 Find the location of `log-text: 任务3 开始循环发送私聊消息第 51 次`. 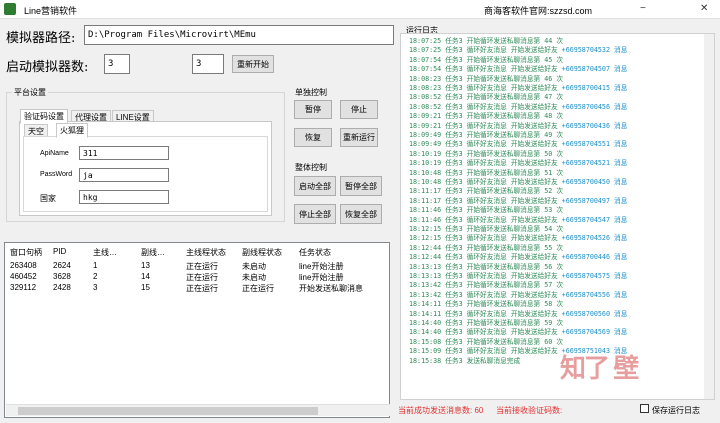

log-text: 任务3 开始循环发送私聊消息第 51 次 is located at coordinates (504, 172).